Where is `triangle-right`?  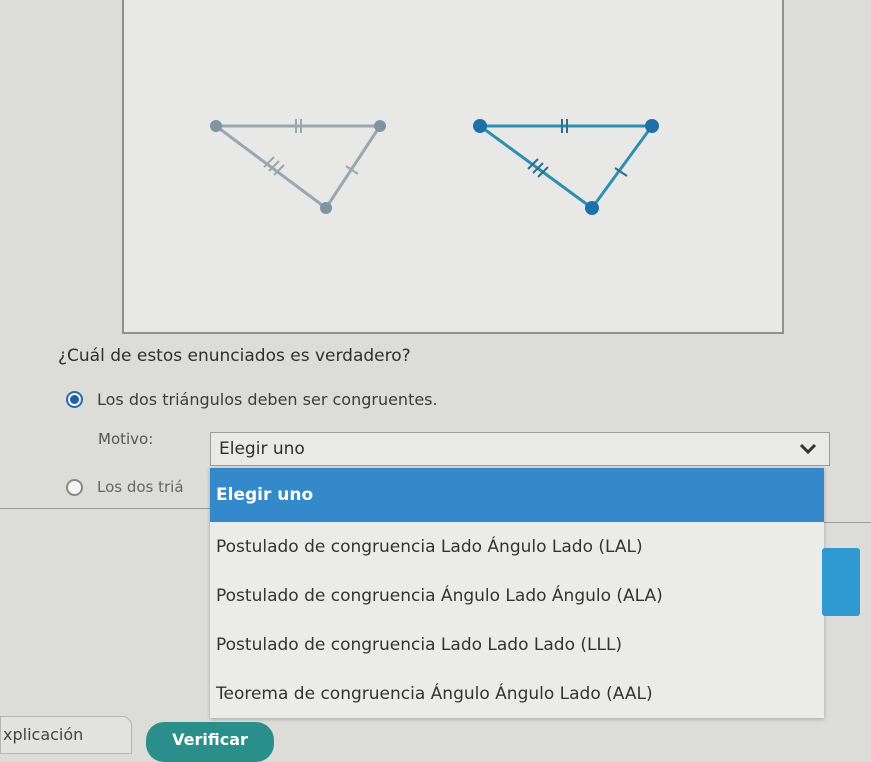
triangle-right is located at coordinates (566, 167).